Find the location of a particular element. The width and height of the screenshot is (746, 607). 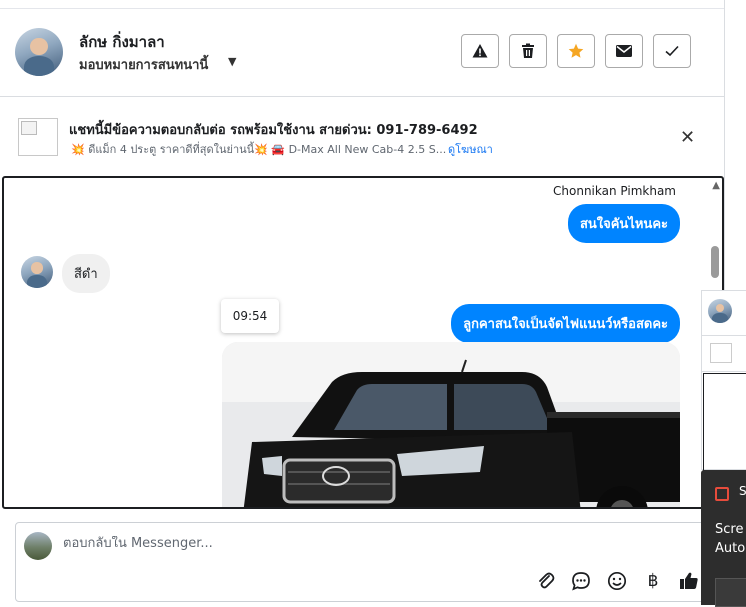

page-avatar is located at coordinates (38, 546).